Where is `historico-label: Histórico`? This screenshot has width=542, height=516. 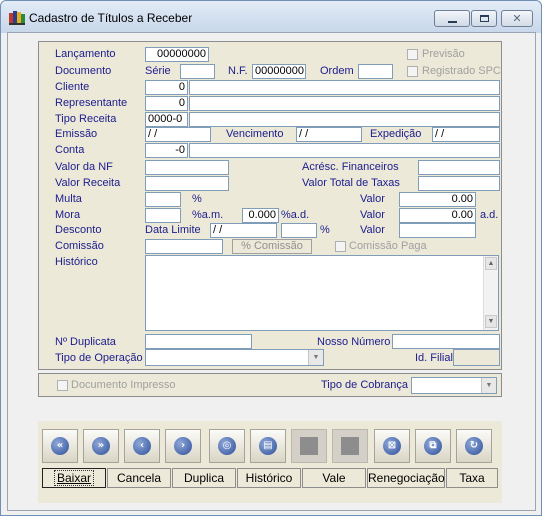 historico-label: Histórico is located at coordinates (76, 262).